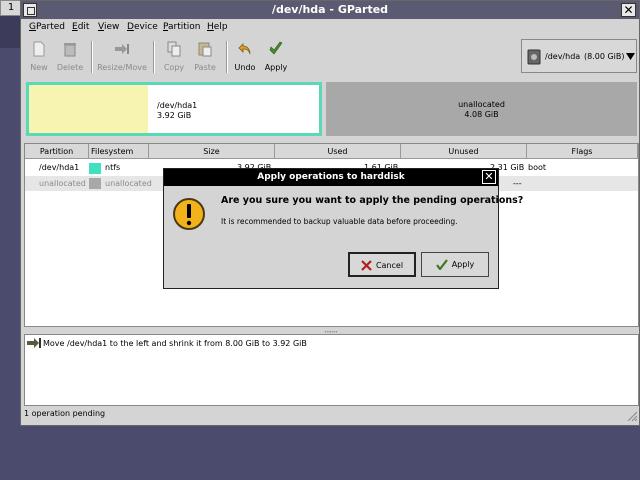 This screenshot has height=480, width=640. Describe the element at coordinates (604, 56) in the screenshot. I see `device-size: (8.00 GiB)` at that location.